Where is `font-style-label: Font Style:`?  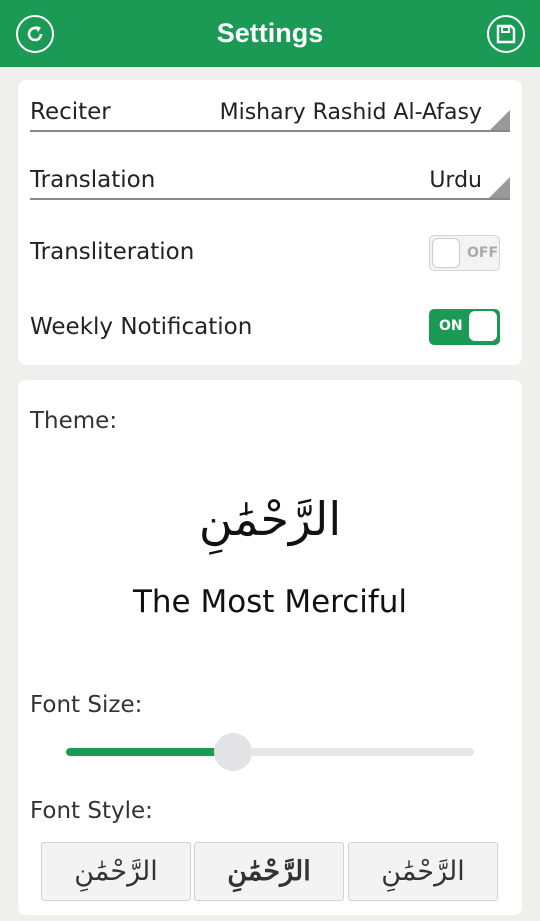 font-style-label: Font Style: is located at coordinates (91, 811).